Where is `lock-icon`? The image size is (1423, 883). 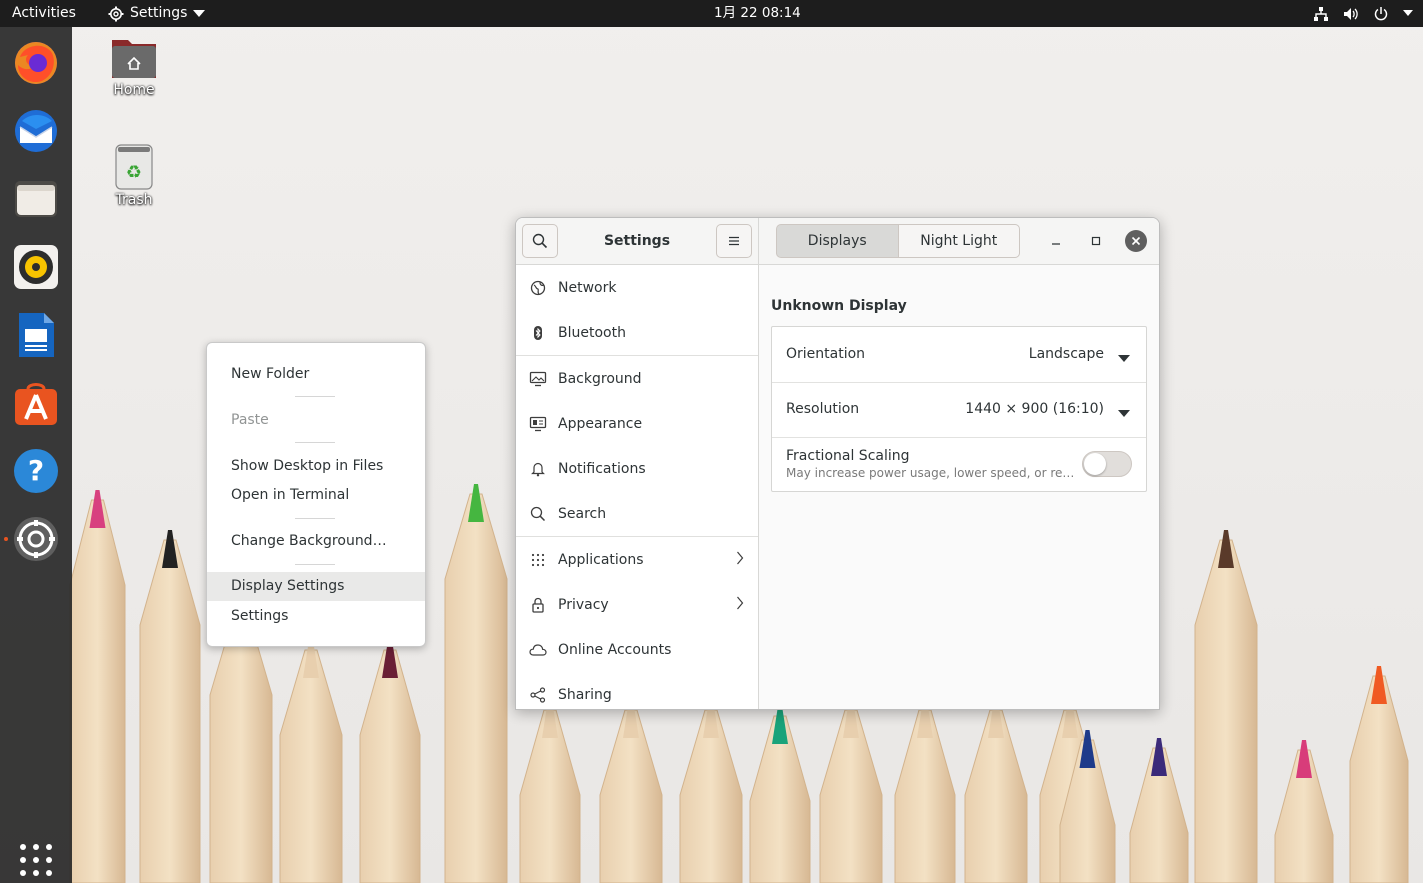 lock-icon is located at coordinates (538, 605).